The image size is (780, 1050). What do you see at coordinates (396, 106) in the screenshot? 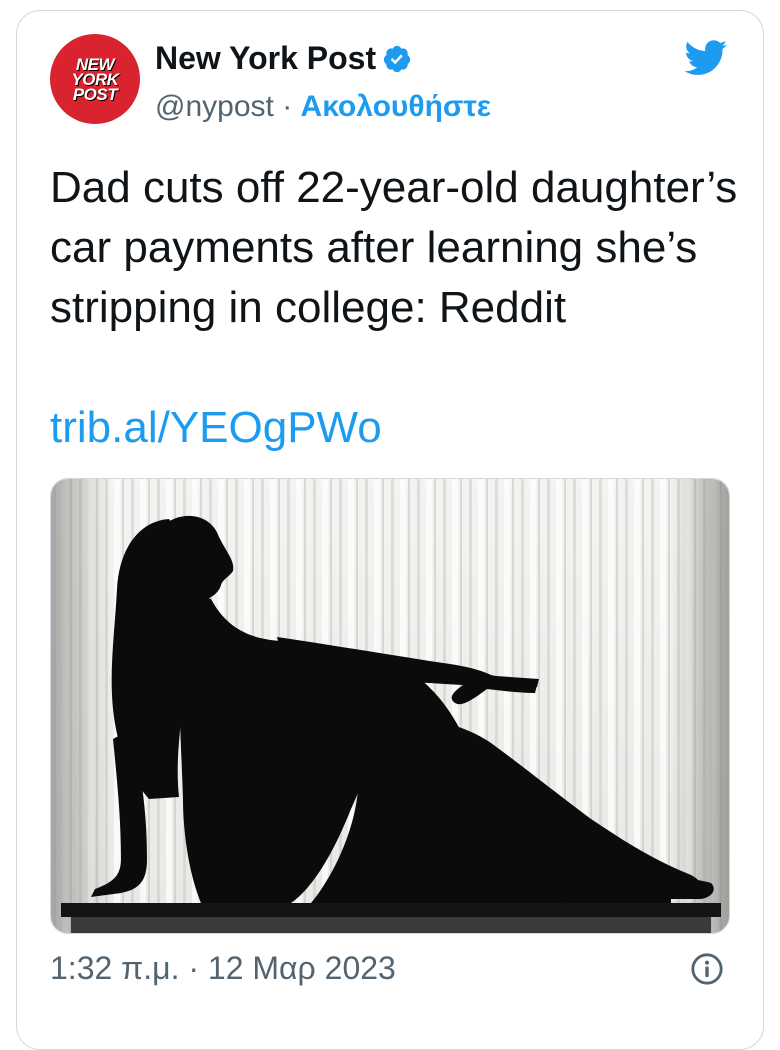
I see `follow-button: Ακολουθήστε` at bounding box center [396, 106].